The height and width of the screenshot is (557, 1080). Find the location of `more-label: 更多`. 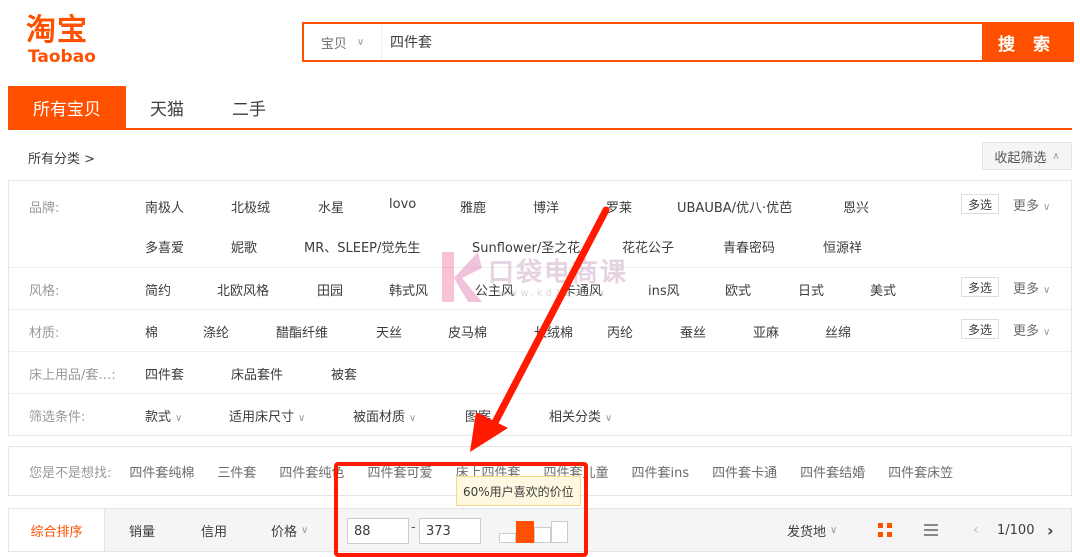

more-label: 更多 is located at coordinates (1026, 289).